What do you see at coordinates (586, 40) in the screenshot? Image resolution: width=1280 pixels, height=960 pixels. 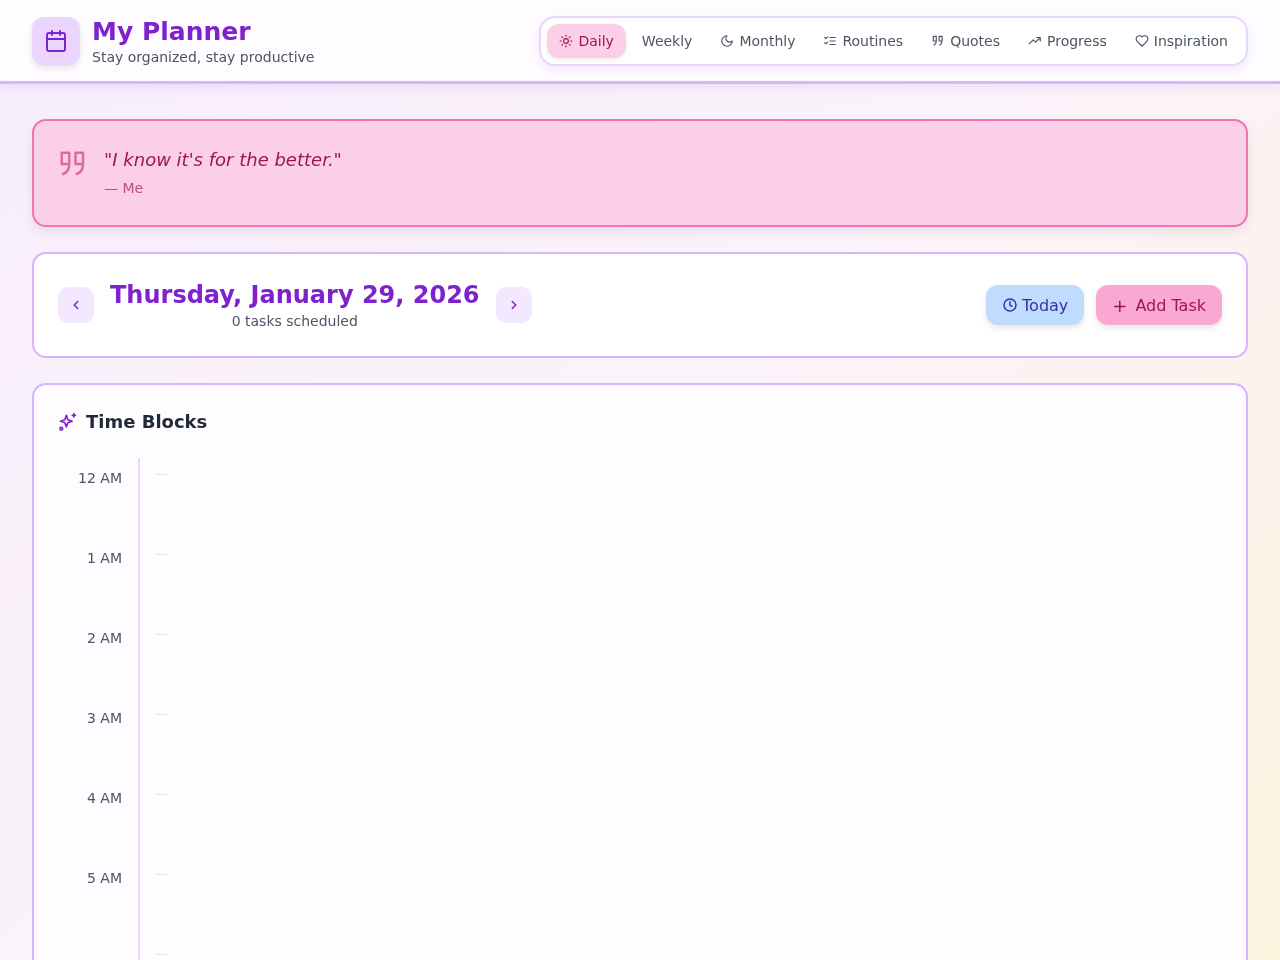 I see `nav-tab: Daily` at bounding box center [586, 40].